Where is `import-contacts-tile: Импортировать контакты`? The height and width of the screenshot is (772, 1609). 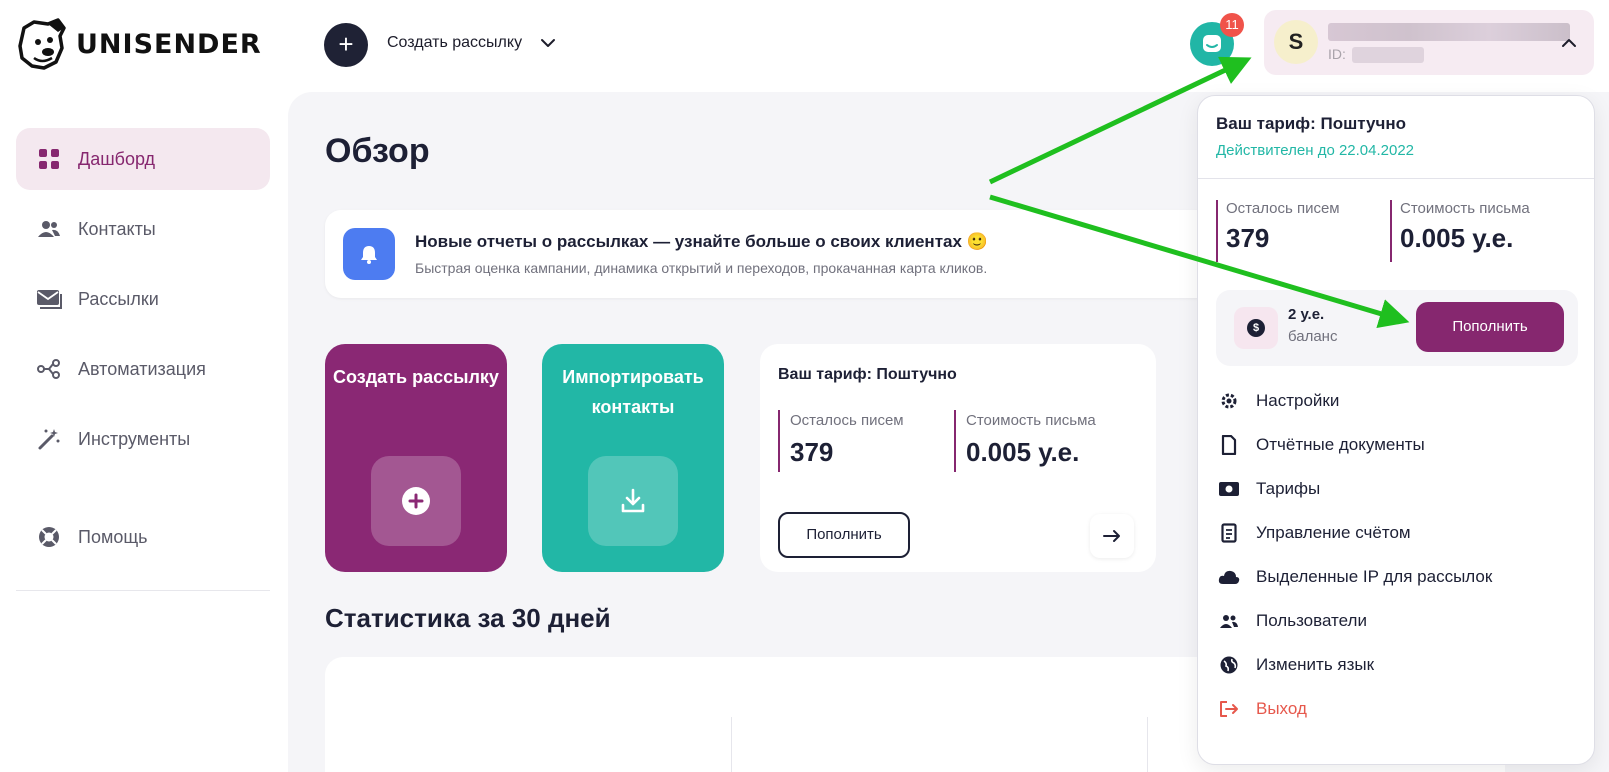 import-contacts-tile: Импортировать контакты is located at coordinates (633, 458).